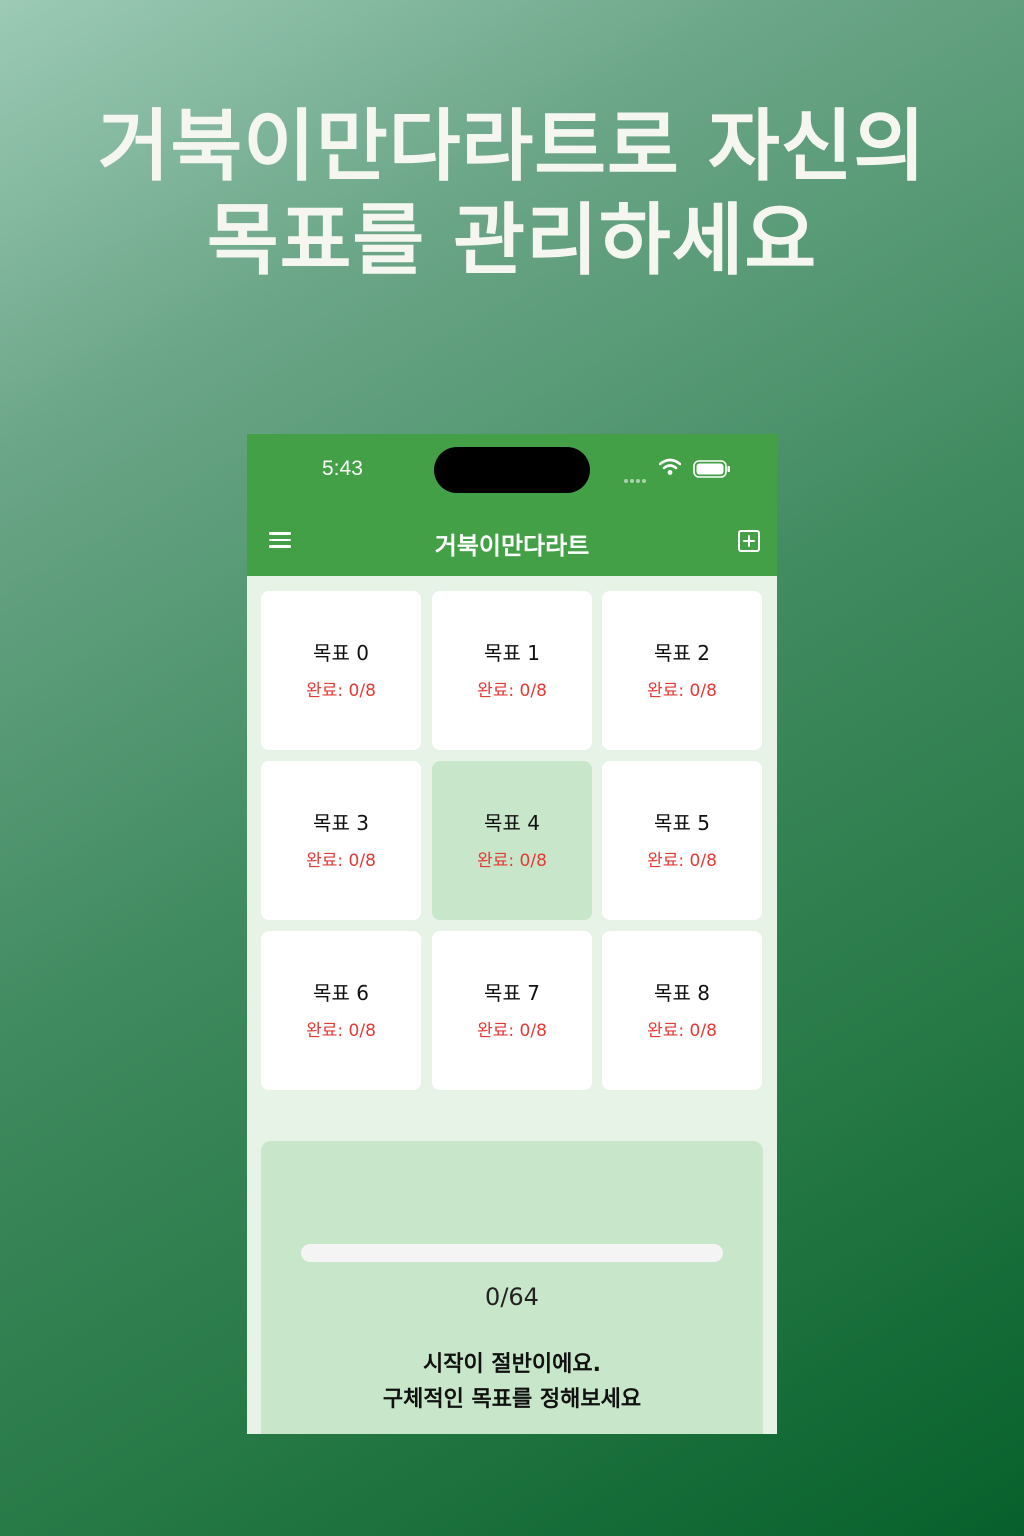 The image size is (1024, 1536). I want to click on goal-cell-7: 목표 7 완료: 0/8, so click(512, 1010).